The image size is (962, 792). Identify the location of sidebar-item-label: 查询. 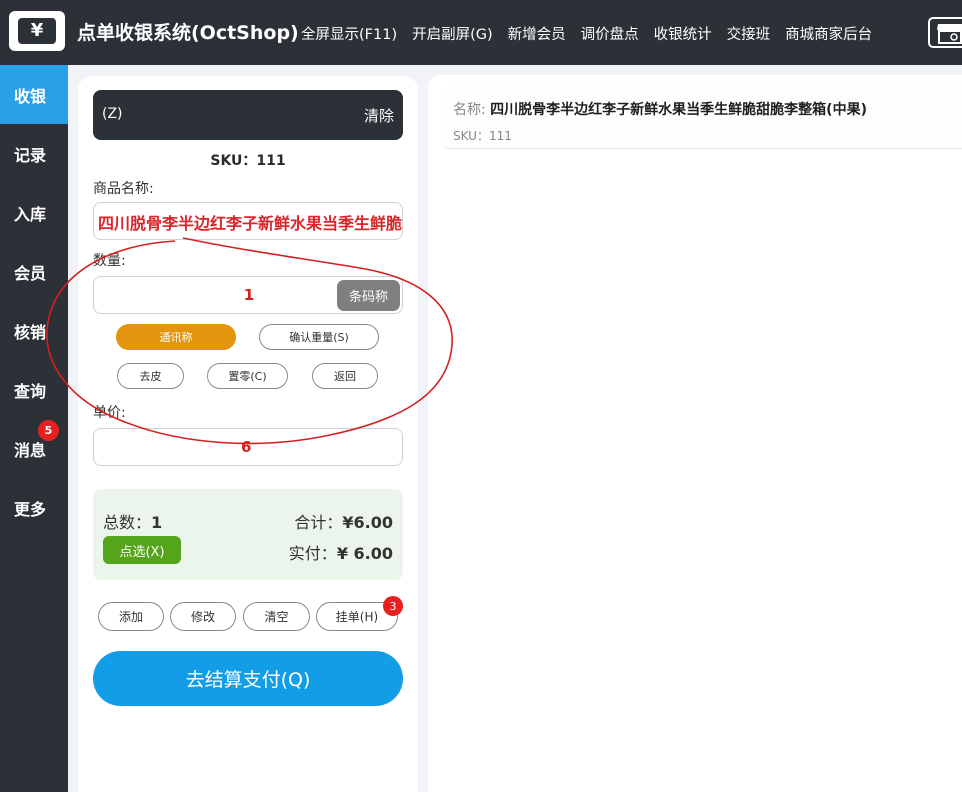
(30, 391).